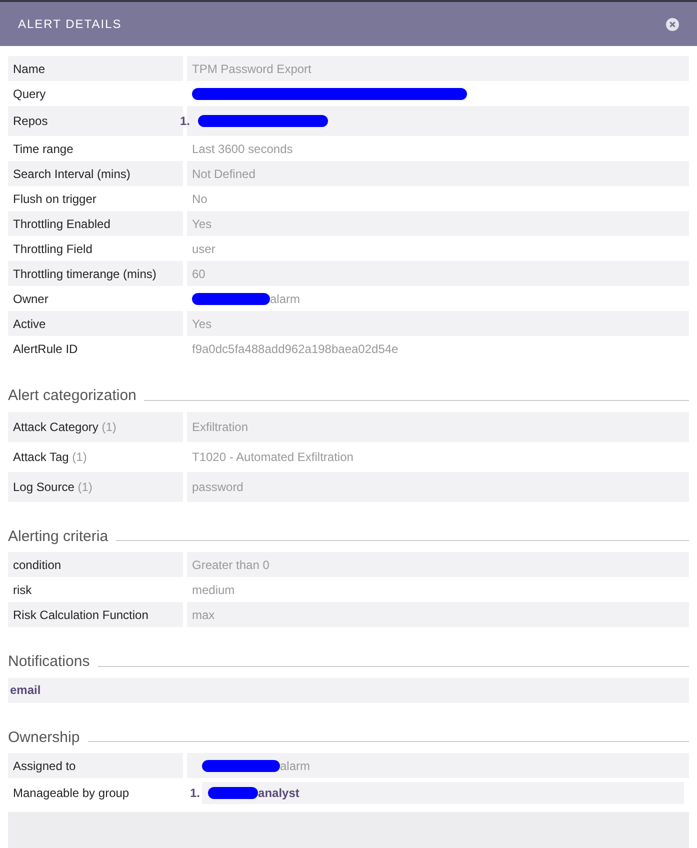 Image resolution: width=697 pixels, height=848 pixels. What do you see at coordinates (279, 793) in the screenshot?
I see `field-value: analyst` at bounding box center [279, 793].